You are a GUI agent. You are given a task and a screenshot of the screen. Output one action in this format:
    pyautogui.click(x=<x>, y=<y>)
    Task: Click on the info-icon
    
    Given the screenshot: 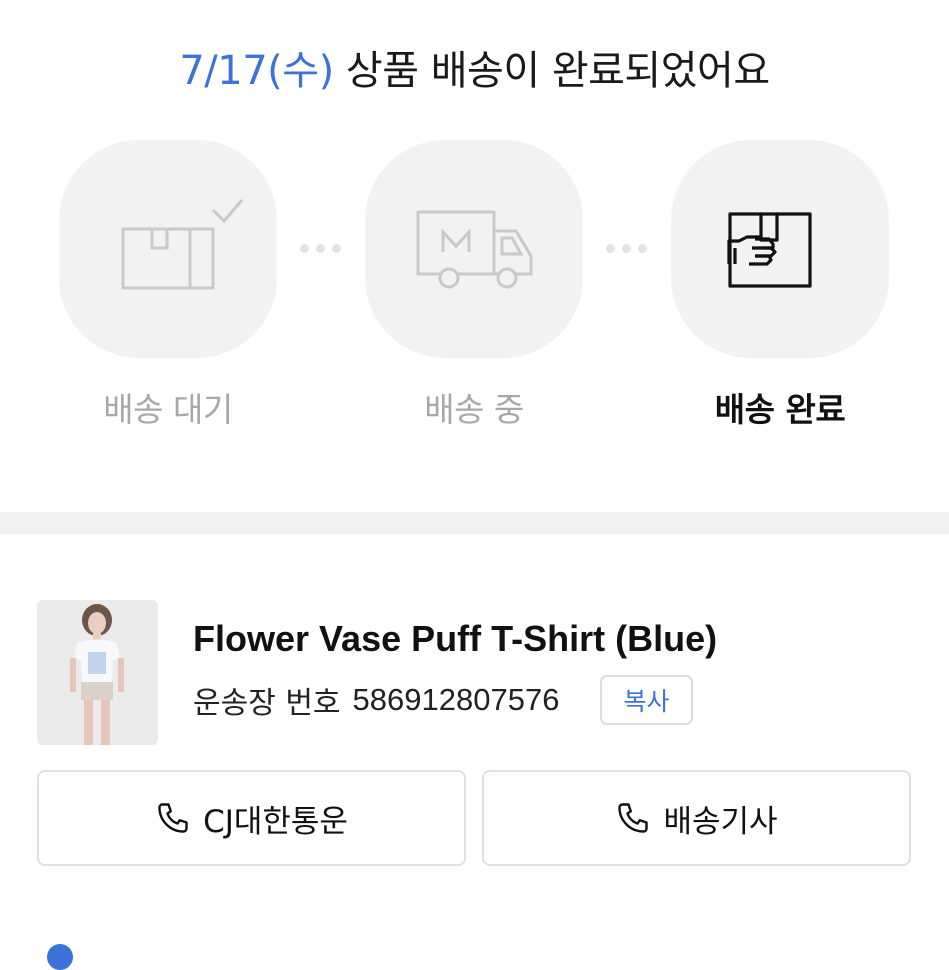 What is the action you would take?
    pyautogui.click(x=60, y=957)
    